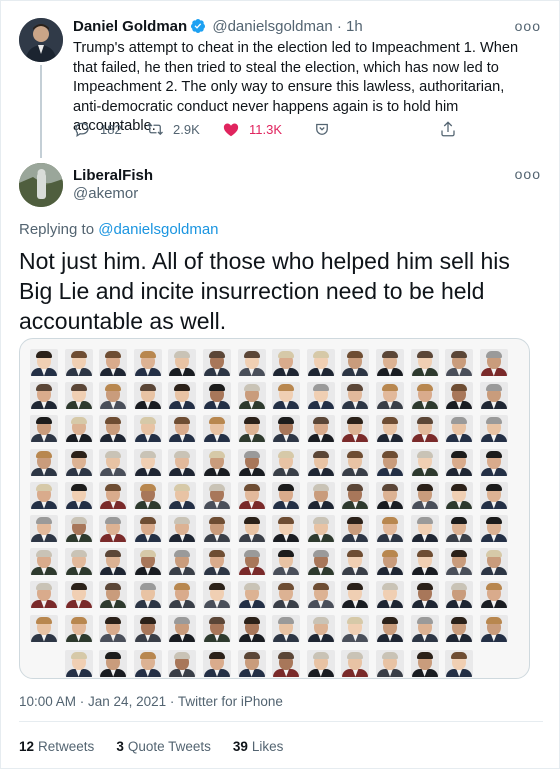  What do you see at coordinates (281, 721) in the screenshot?
I see `divider-top` at bounding box center [281, 721].